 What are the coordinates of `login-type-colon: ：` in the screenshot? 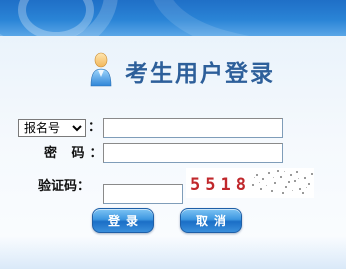 It's located at (95, 127).